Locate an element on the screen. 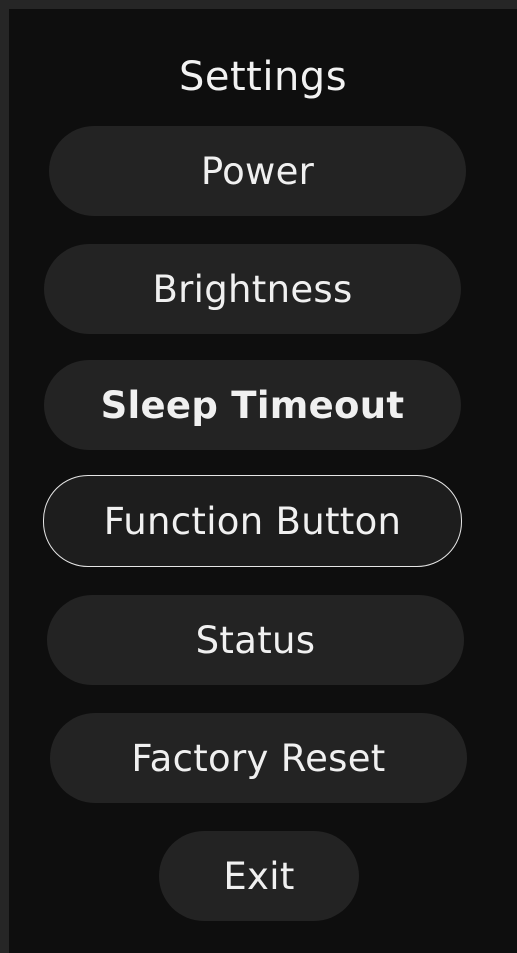 This screenshot has height=953, width=517. function-button-button: Function Button is located at coordinates (252, 521).